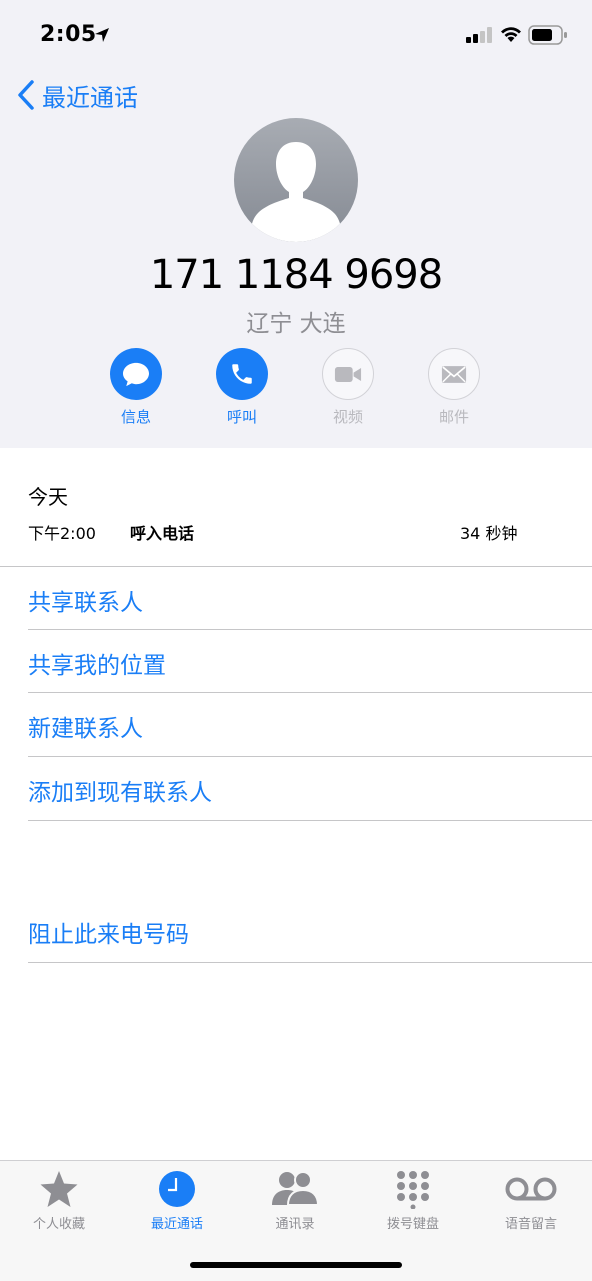 This screenshot has width=592, height=1281. Describe the element at coordinates (412, 1224) in the screenshot. I see `tab-label: 拨号键盘` at that location.